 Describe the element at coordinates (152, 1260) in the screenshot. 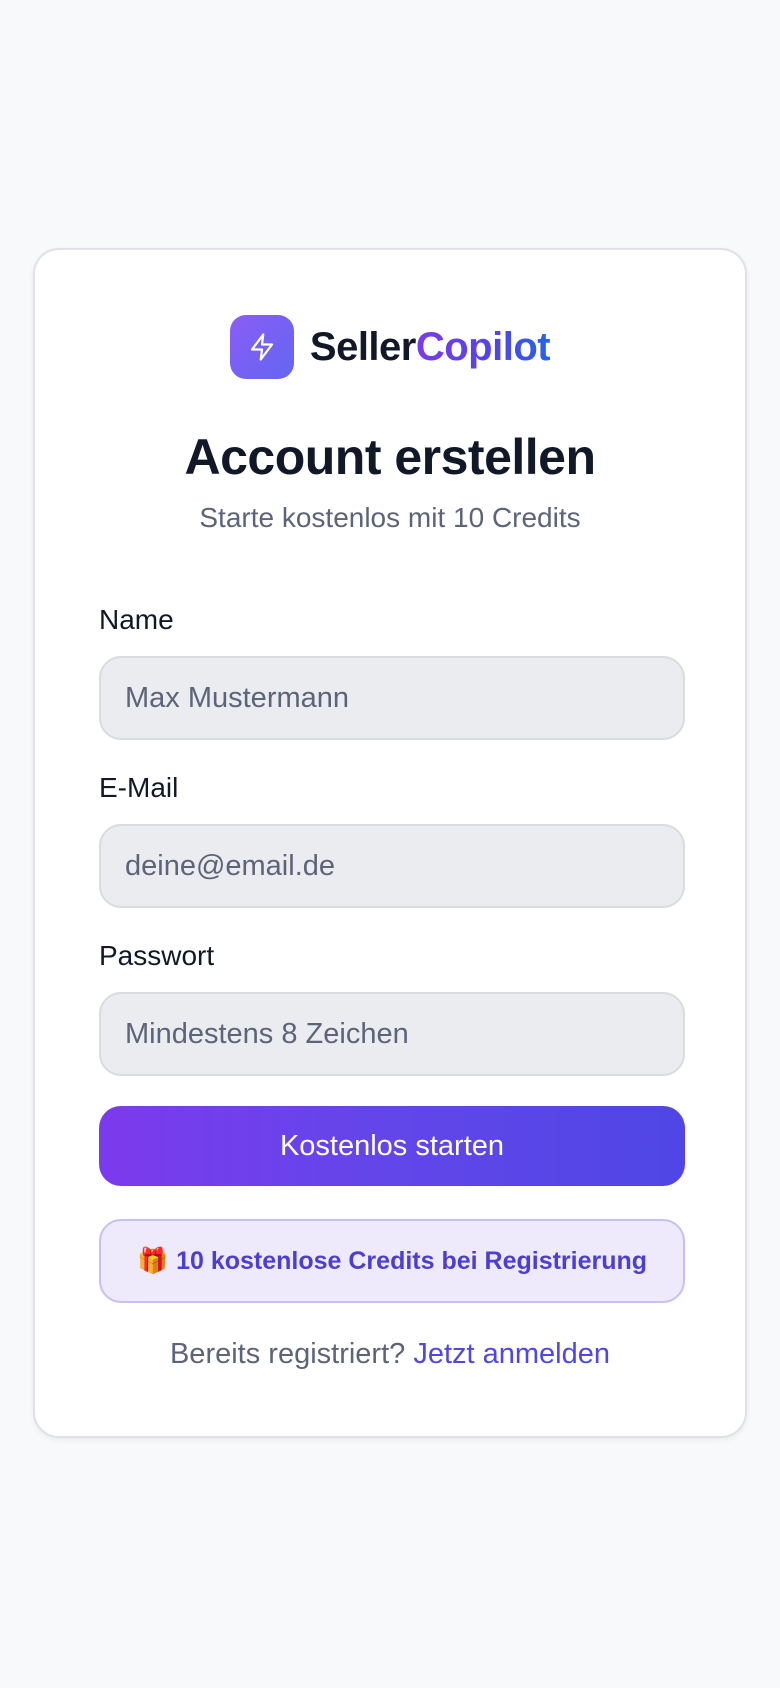

I see `gift-icon: 🎁` at that location.